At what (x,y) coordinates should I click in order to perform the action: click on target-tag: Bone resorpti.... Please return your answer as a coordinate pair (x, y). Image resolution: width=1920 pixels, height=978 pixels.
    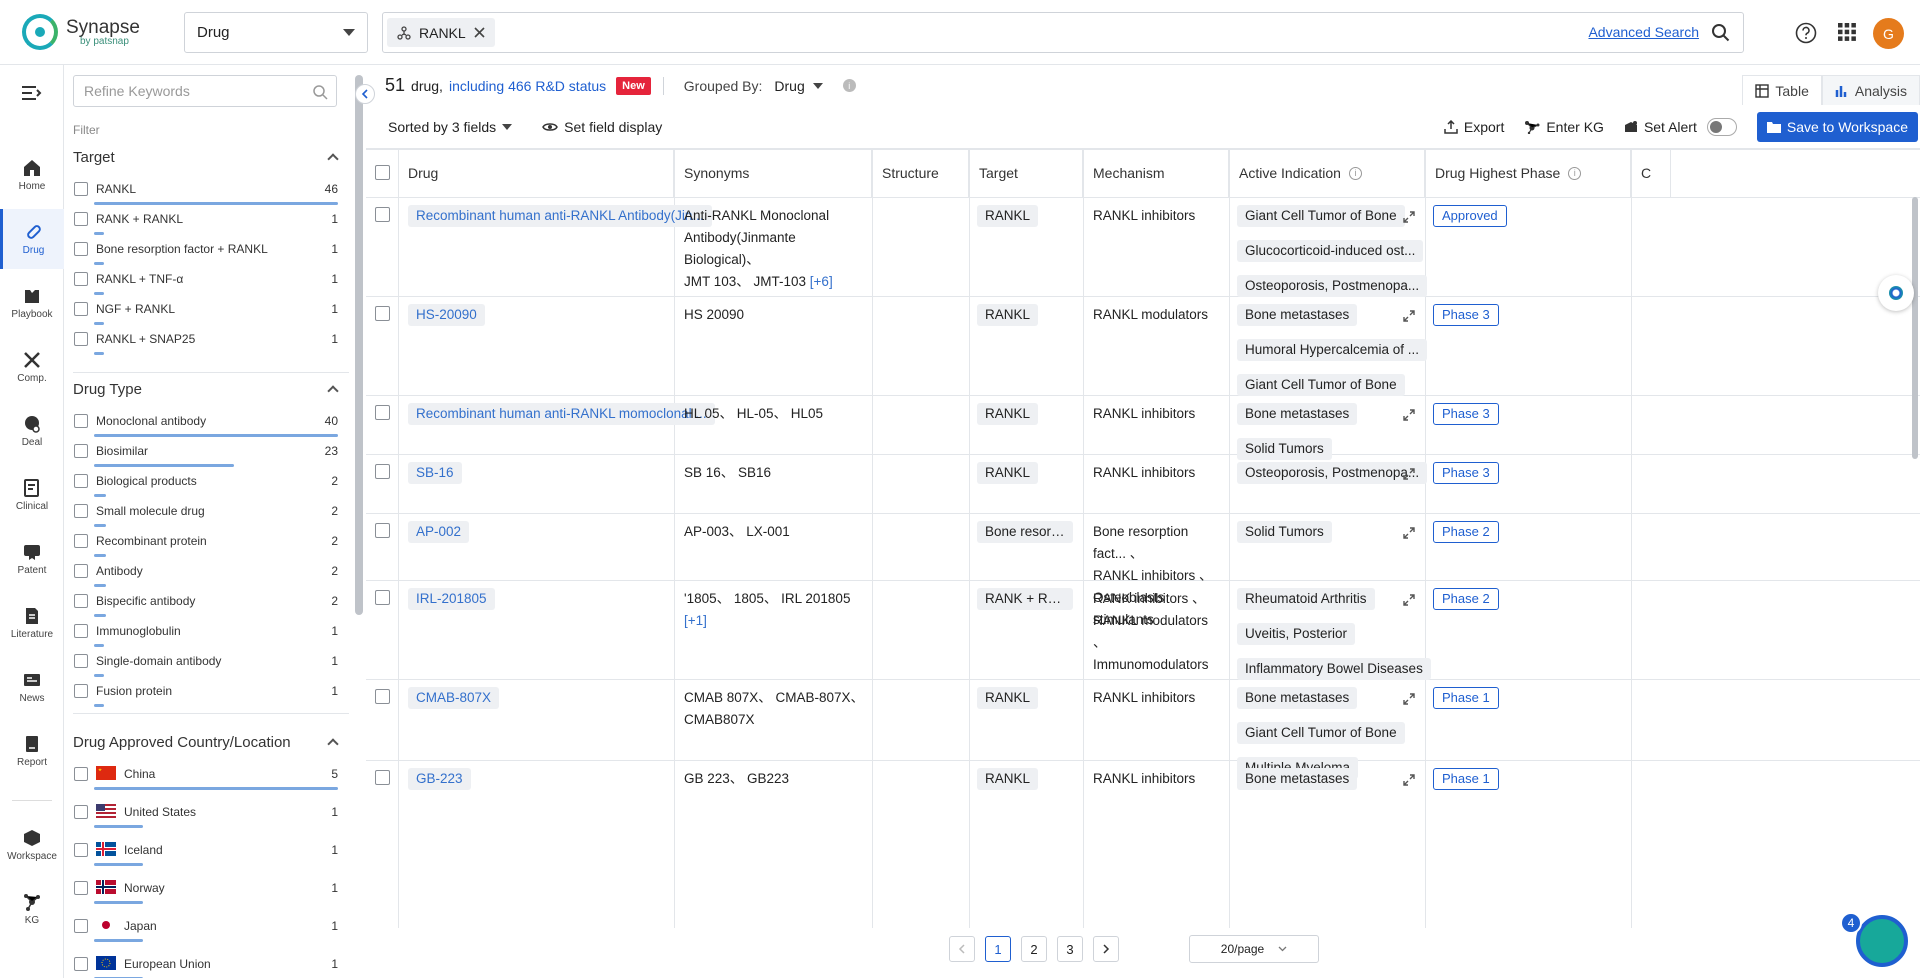
    Looking at the image, I should click on (1025, 532).